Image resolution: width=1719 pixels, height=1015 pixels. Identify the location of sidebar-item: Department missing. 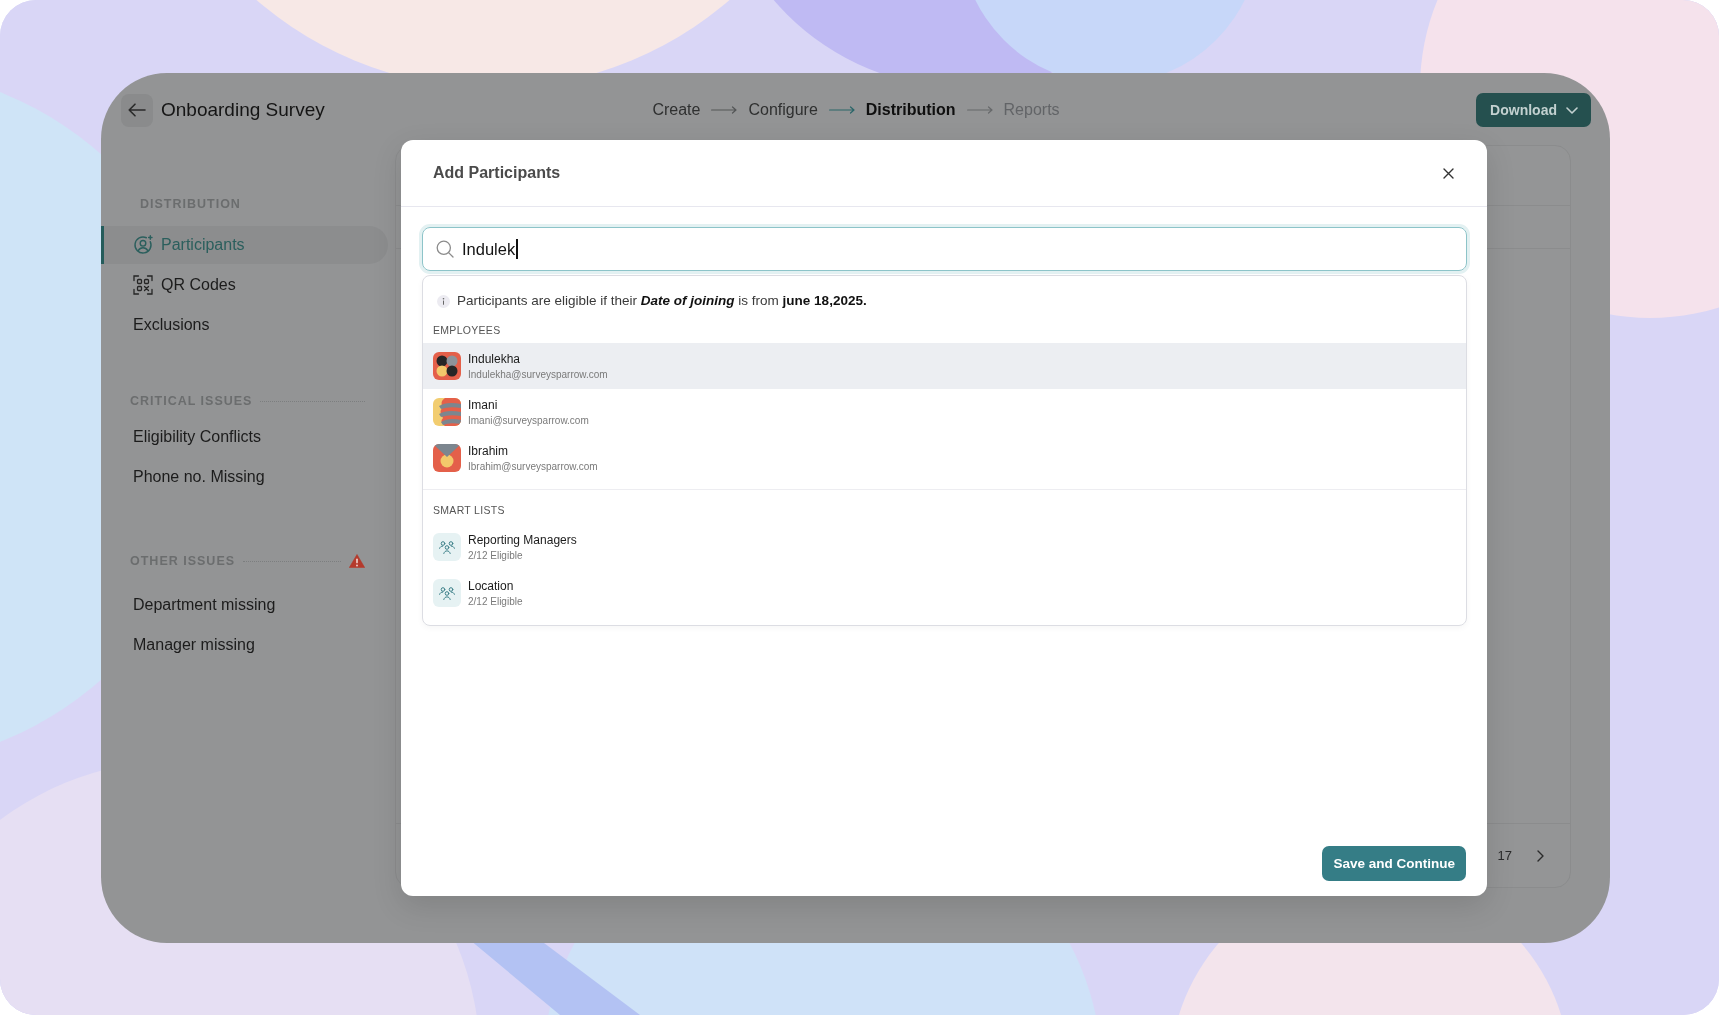
(244, 605).